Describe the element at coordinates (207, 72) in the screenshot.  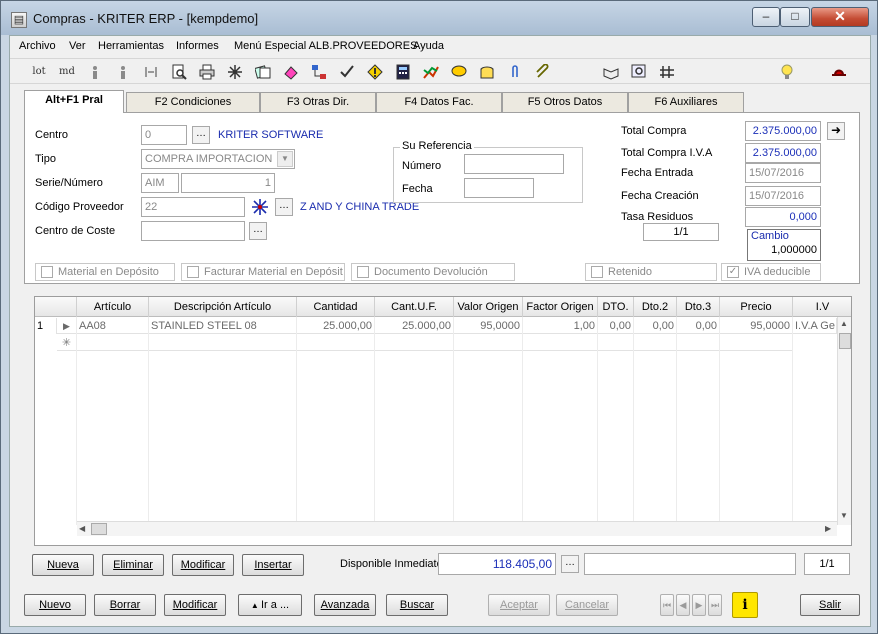
I see `print-icon` at that location.